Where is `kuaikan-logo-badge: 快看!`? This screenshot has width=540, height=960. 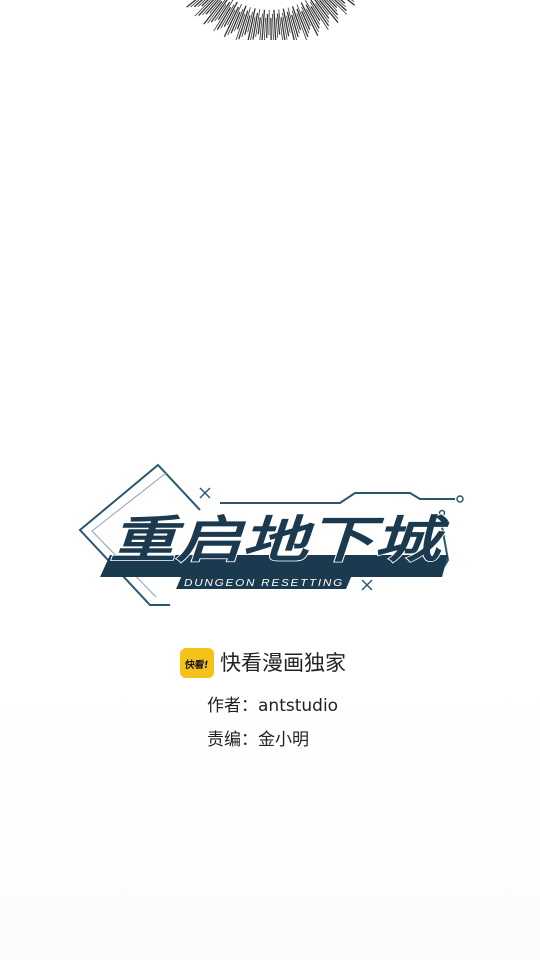
kuaikan-logo-badge: 快看! is located at coordinates (197, 663).